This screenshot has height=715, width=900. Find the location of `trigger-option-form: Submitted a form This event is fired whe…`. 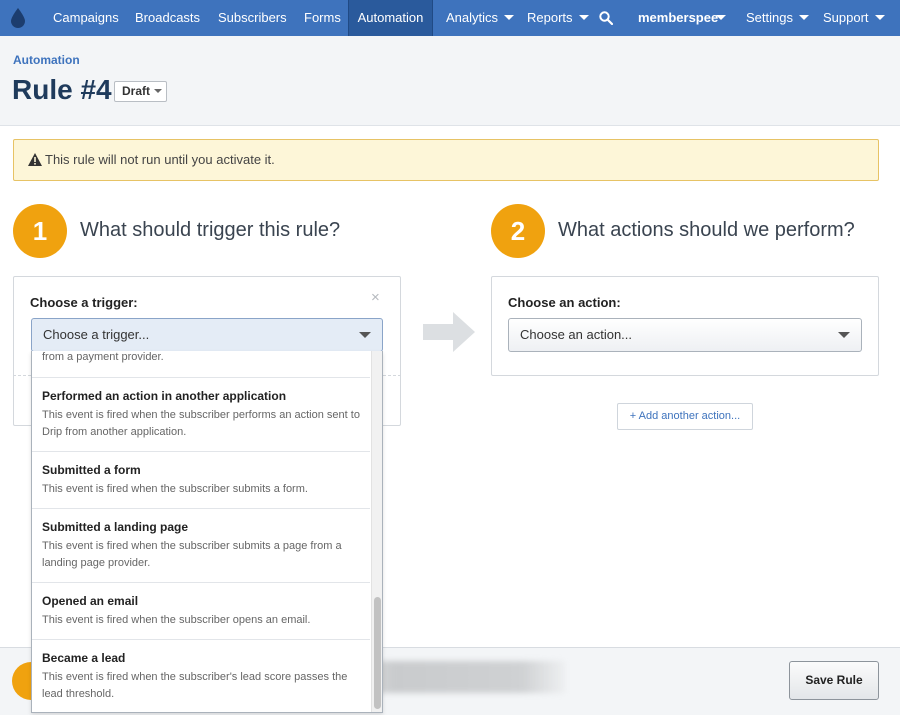

trigger-option-form: Submitted a form This event is fired whe… is located at coordinates (201, 480).